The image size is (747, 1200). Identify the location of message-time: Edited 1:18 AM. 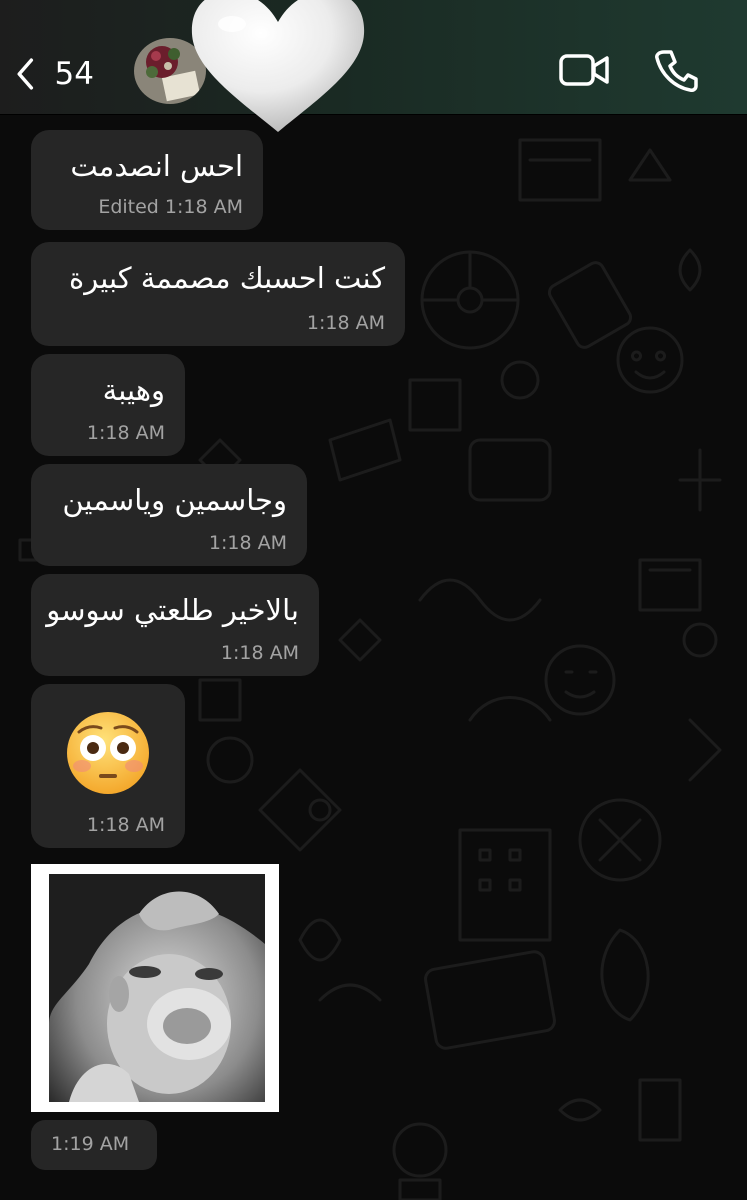
(170, 207).